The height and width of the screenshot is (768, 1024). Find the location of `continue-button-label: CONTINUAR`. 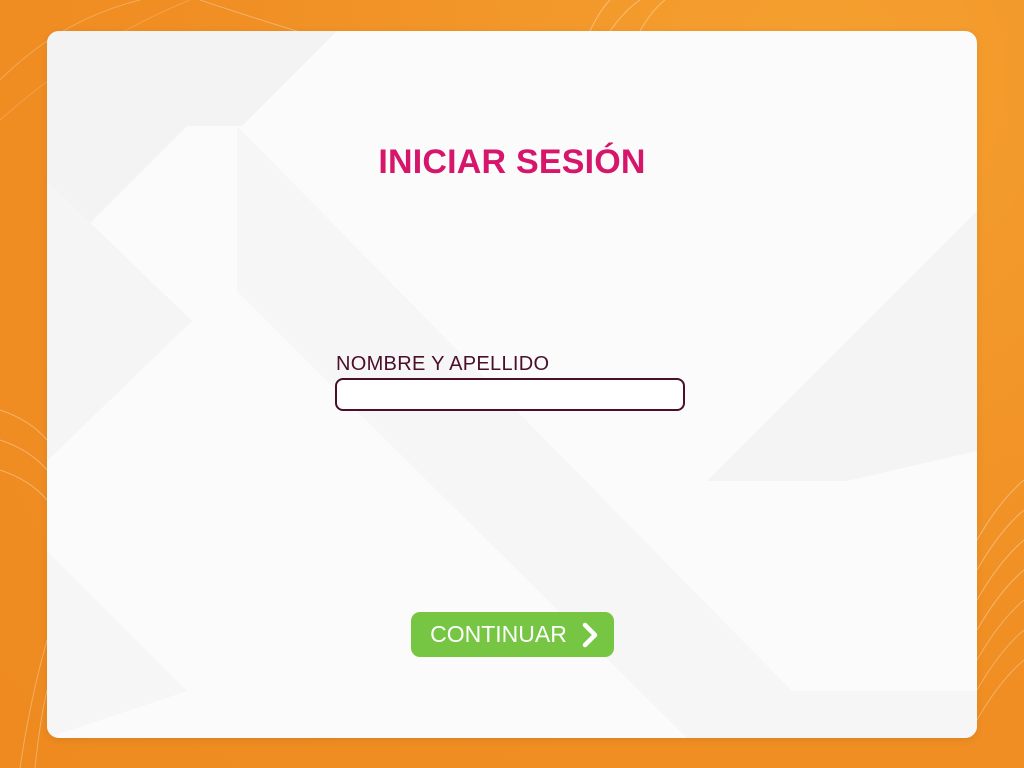

continue-button-label: CONTINUAR is located at coordinates (498, 634).